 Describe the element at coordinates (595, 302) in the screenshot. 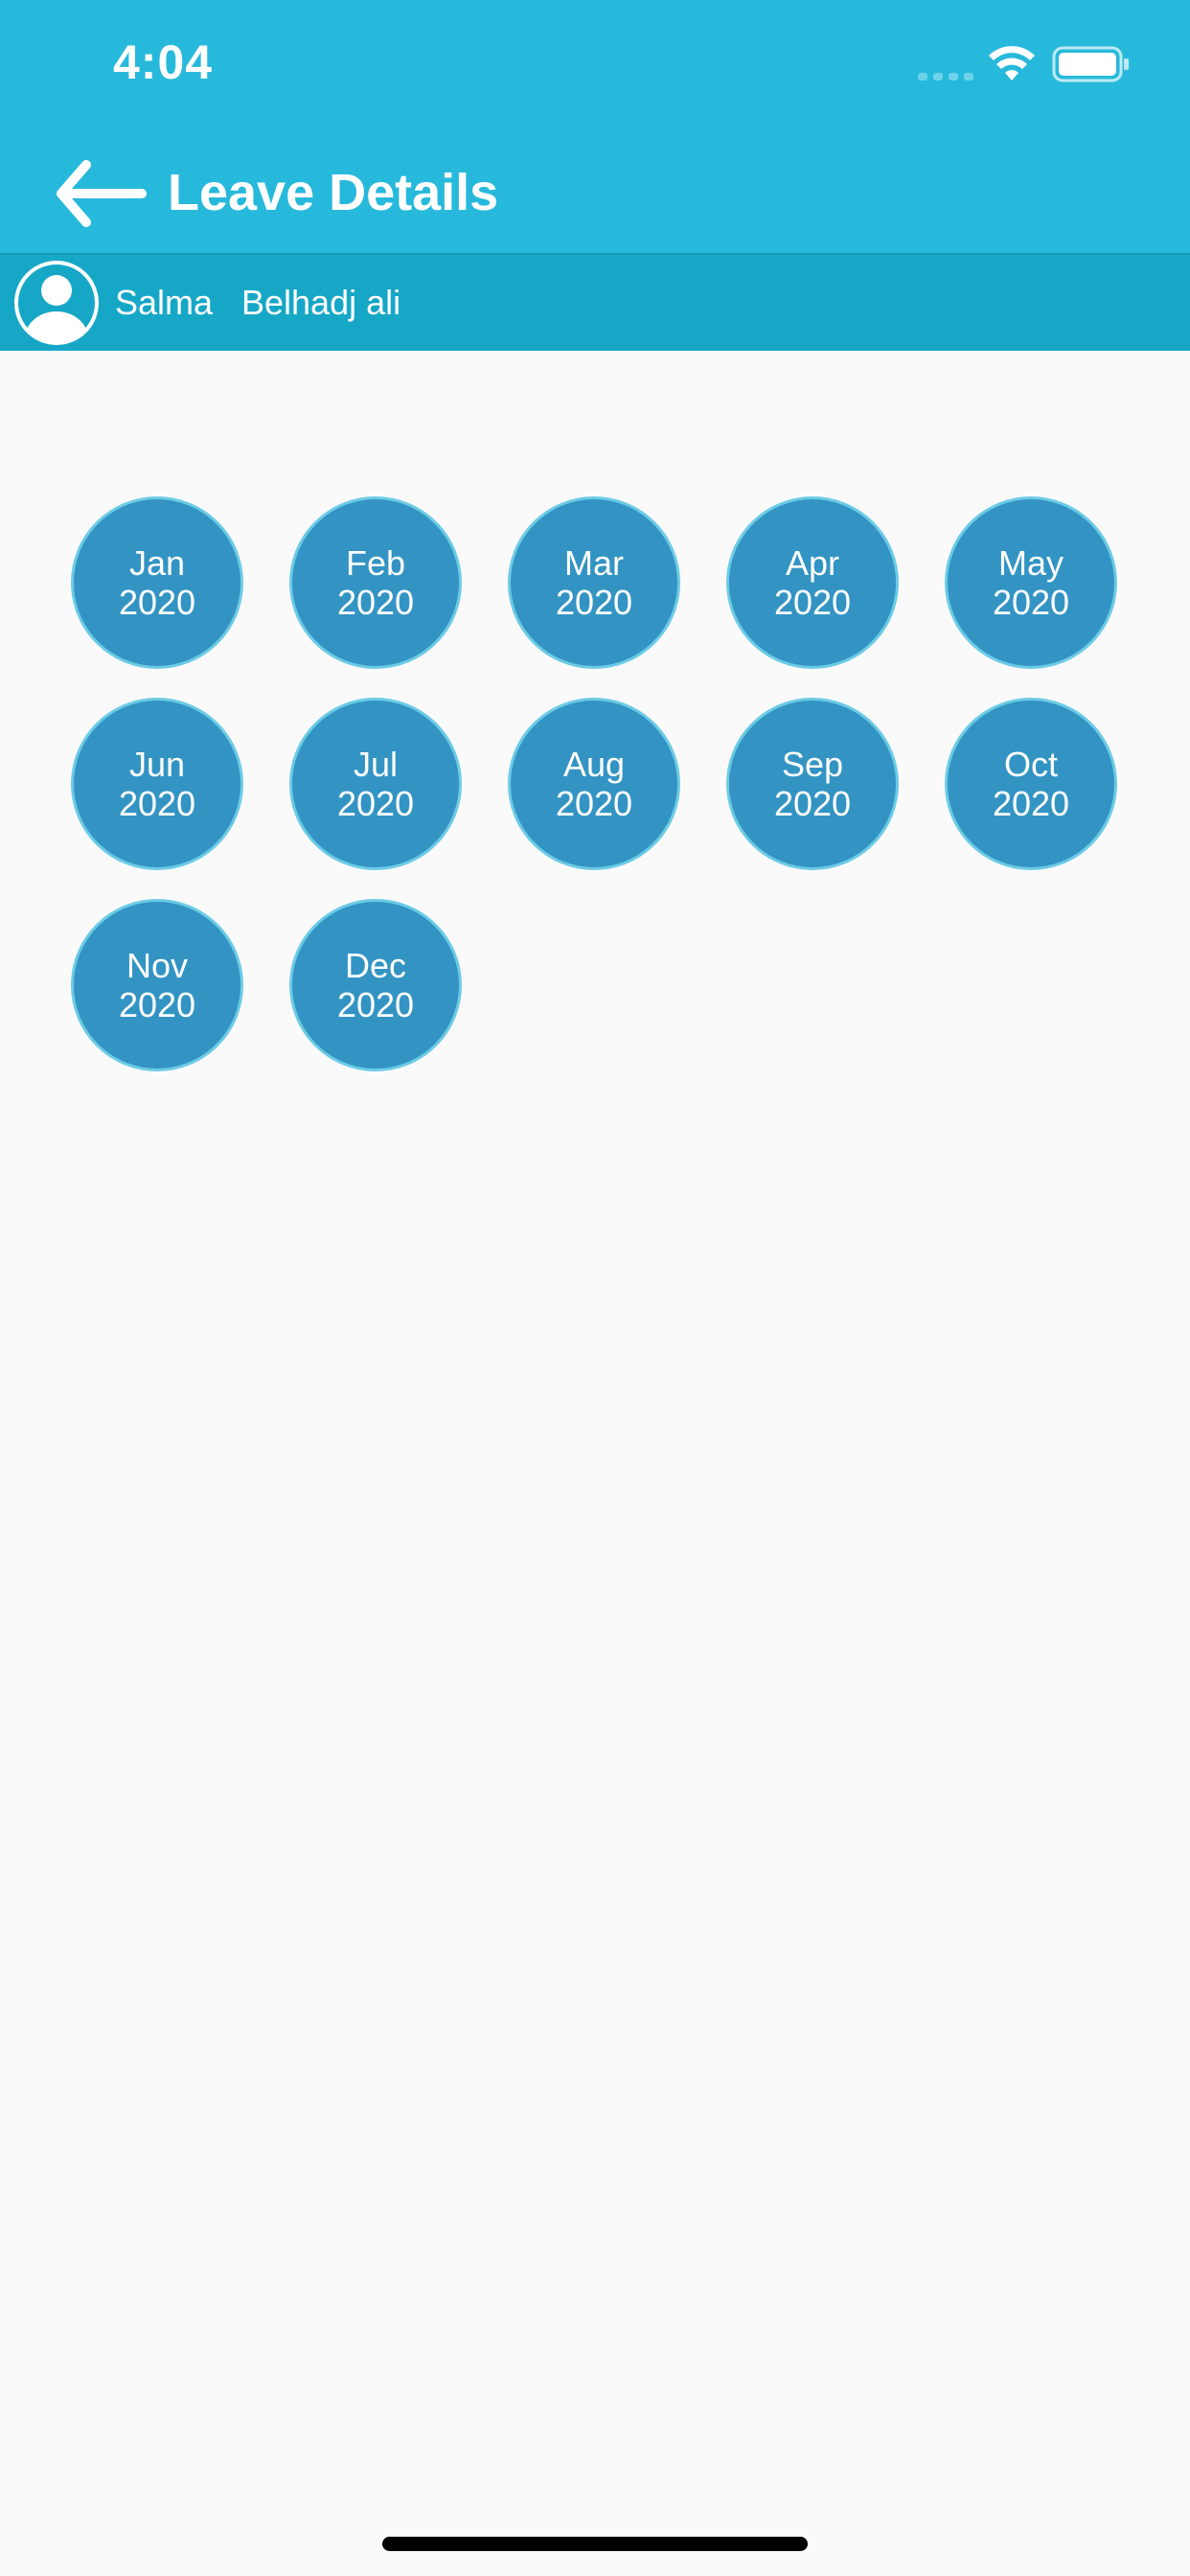

I see `user-bar: Salma Belhadj ali` at that location.